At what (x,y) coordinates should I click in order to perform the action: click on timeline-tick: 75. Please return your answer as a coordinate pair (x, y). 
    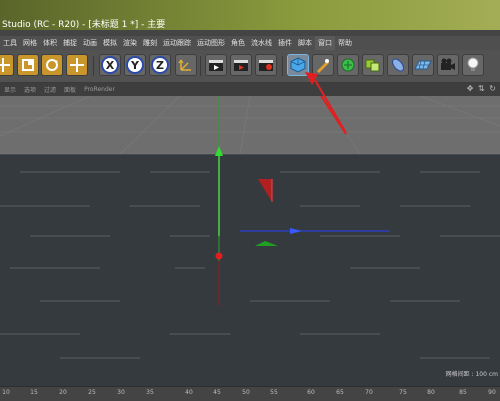
    Looking at the image, I should click on (403, 392).